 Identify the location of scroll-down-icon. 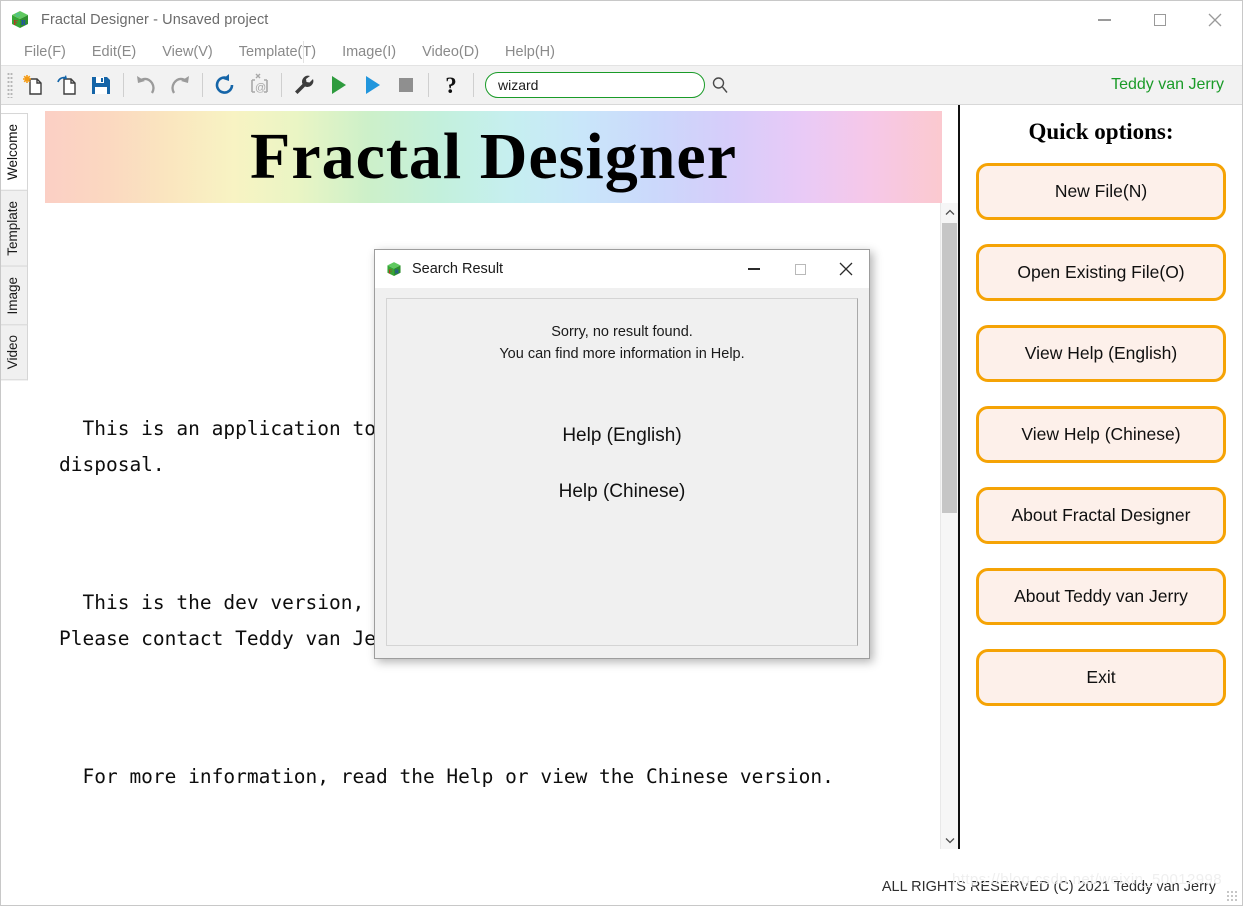
(950, 840).